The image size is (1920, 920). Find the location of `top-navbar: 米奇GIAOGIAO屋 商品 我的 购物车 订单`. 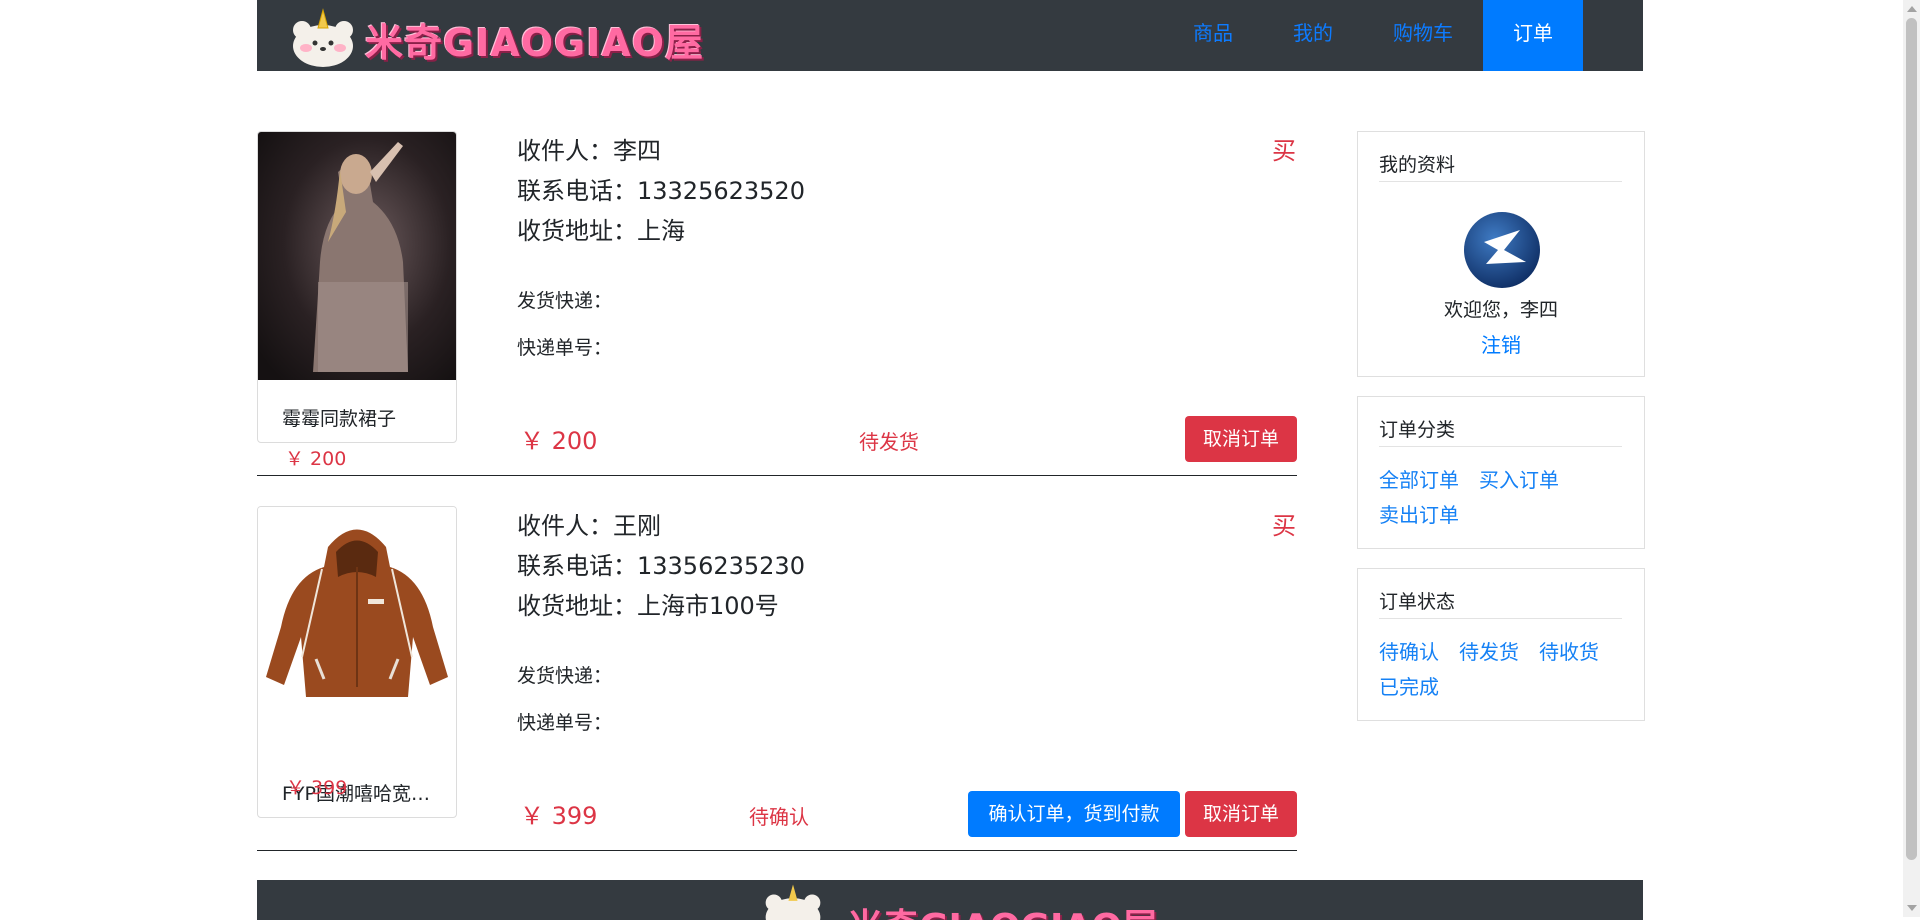

top-navbar: 米奇GIAOGIAO屋 商品 我的 购物车 订单 is located at coordinates (950, 35).